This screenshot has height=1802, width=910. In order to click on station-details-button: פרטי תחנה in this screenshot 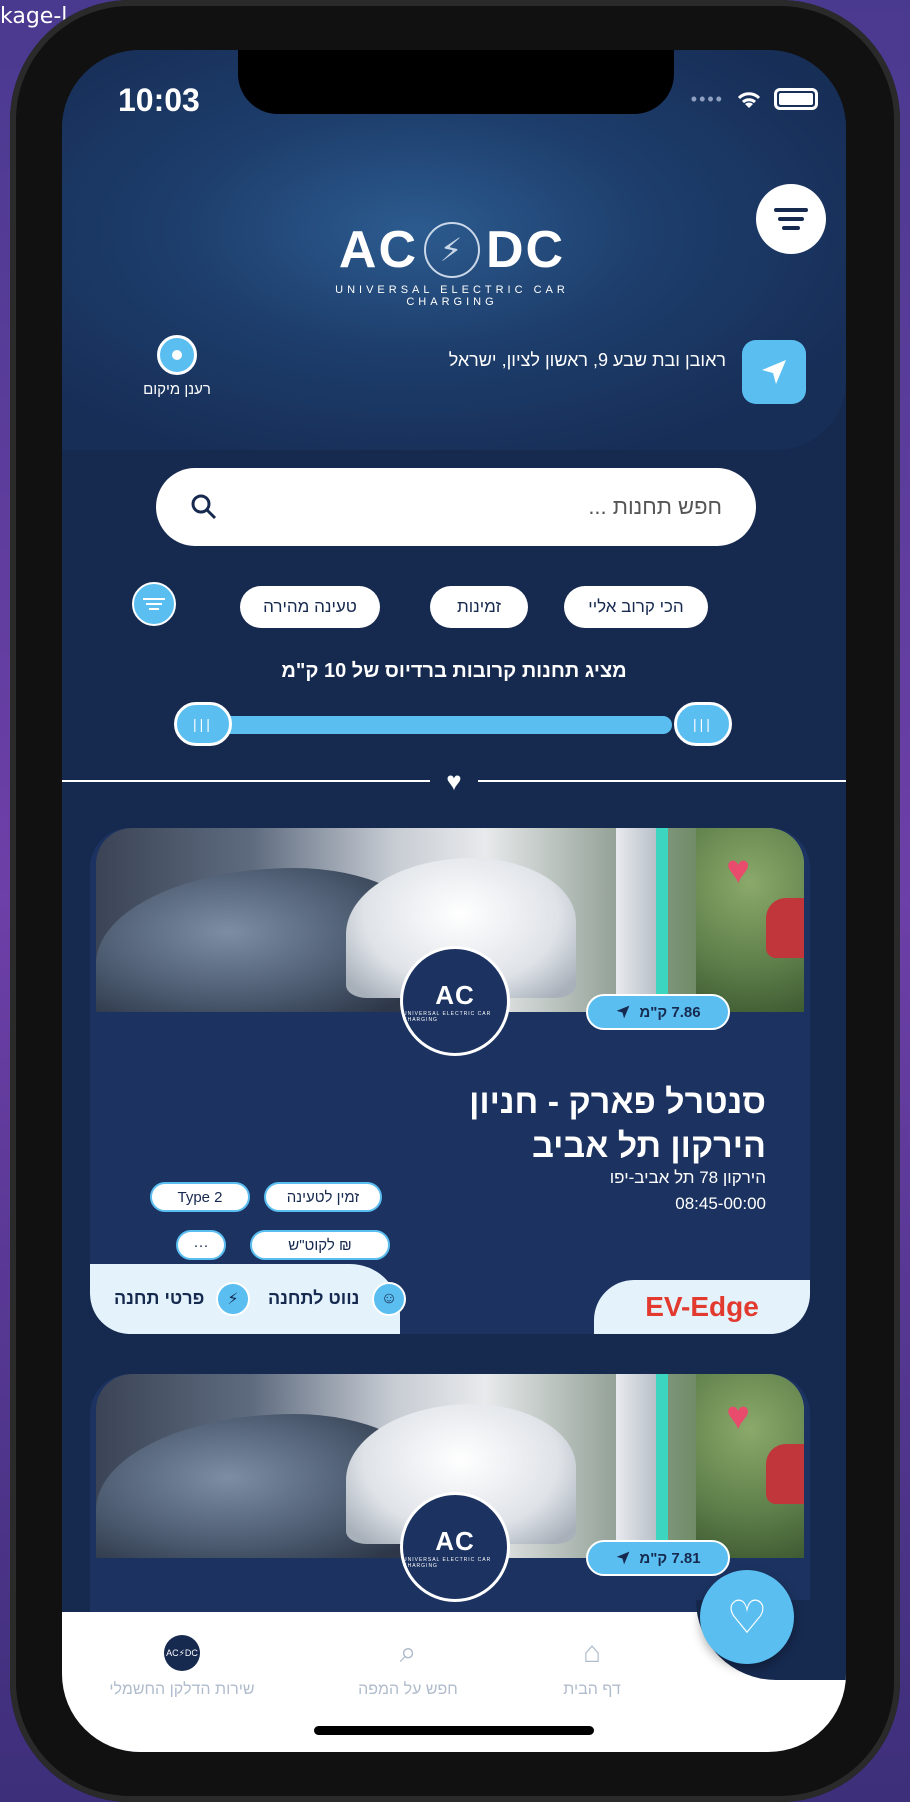, I will do `click(159, 1298)`.